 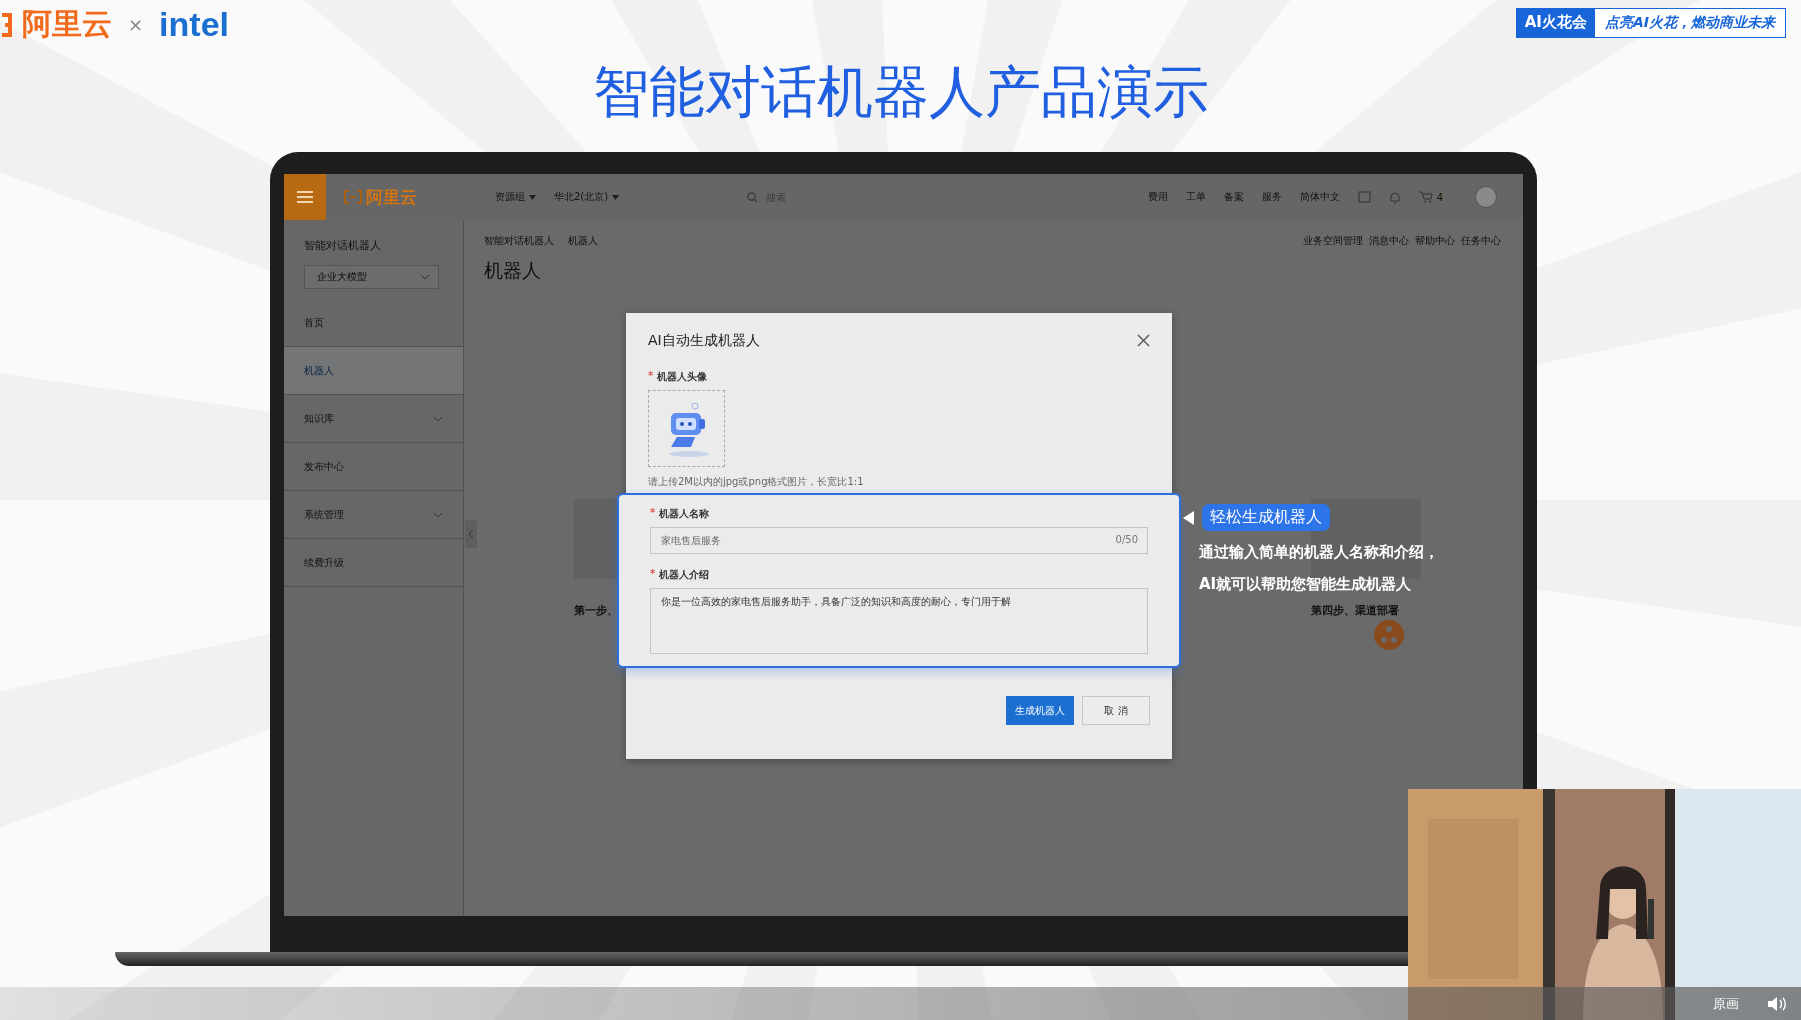 What do you see at coordinates (1355, 610) in the screenshot?
I see `step-title: 第四步、渠道部署` at bounding box center [1355, 610].